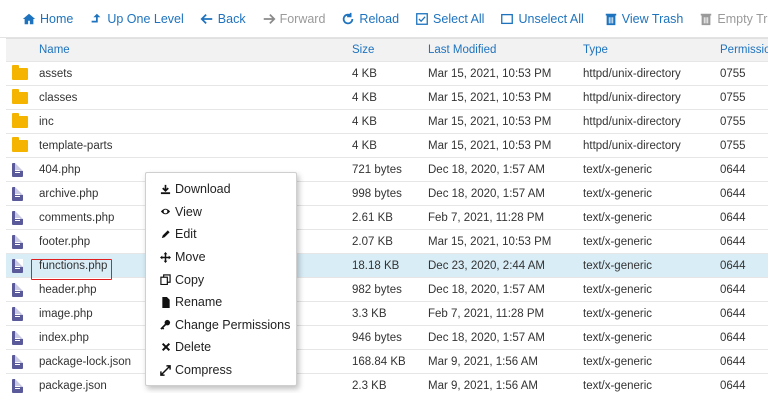  Describe the element at coordinates (459, 18) in the screenshot. I see `select-all-label: Select All` at that location.